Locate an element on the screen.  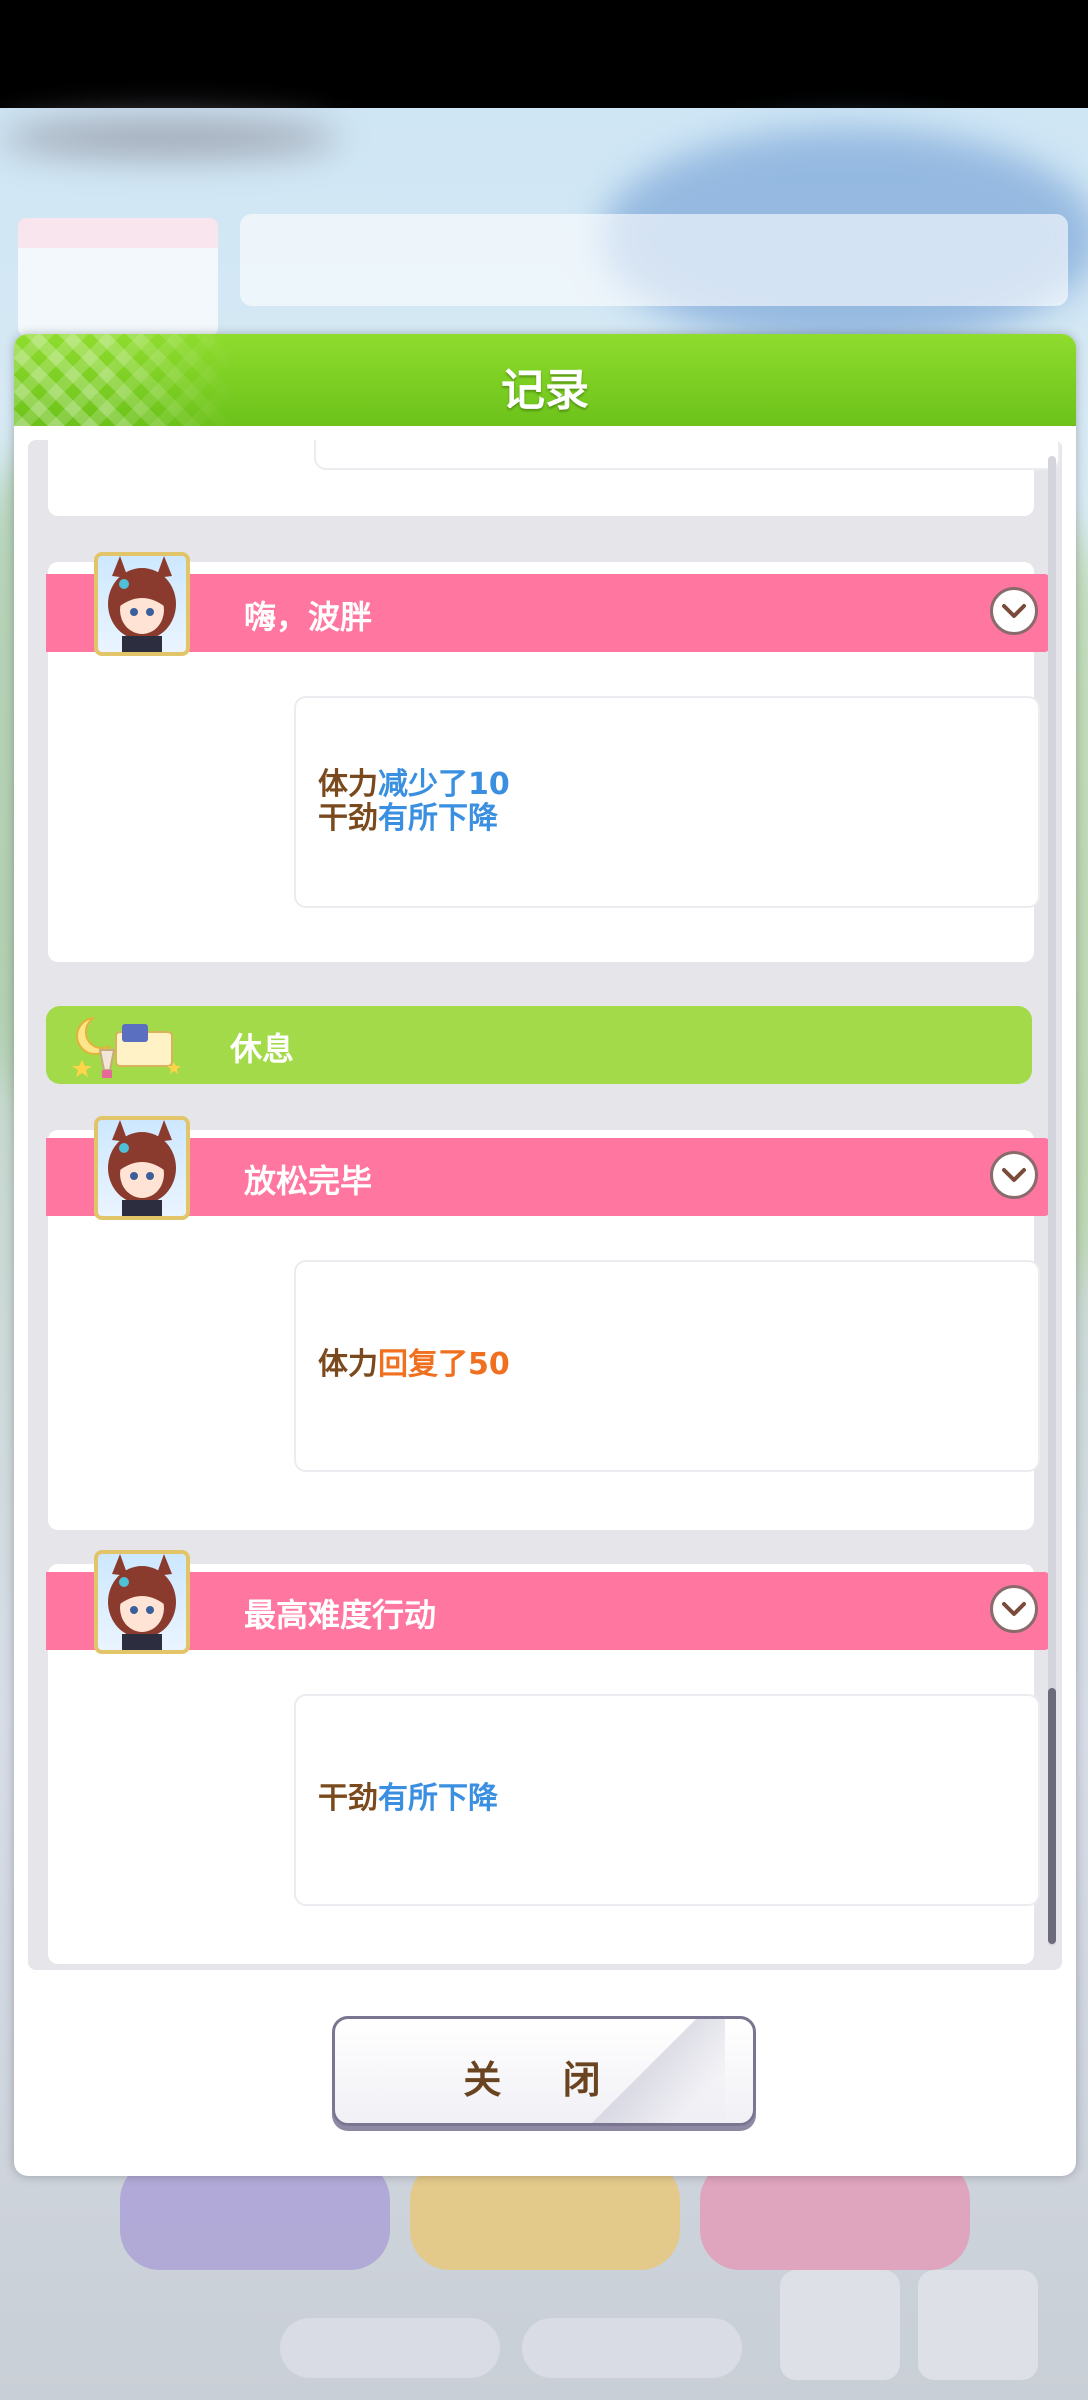
message-box: 体力减少了10 干劲有所下降 is located at coordinates (667, 802).